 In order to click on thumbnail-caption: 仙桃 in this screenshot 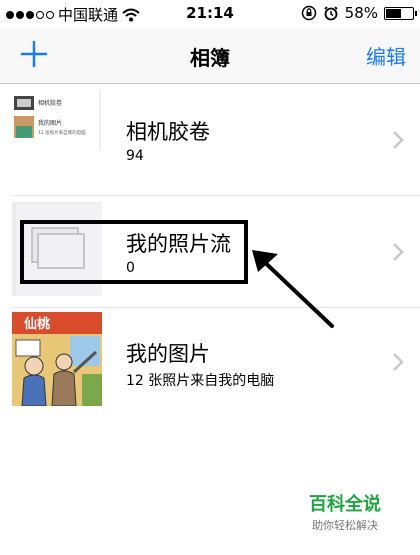, I will do `click(37, 324)`.